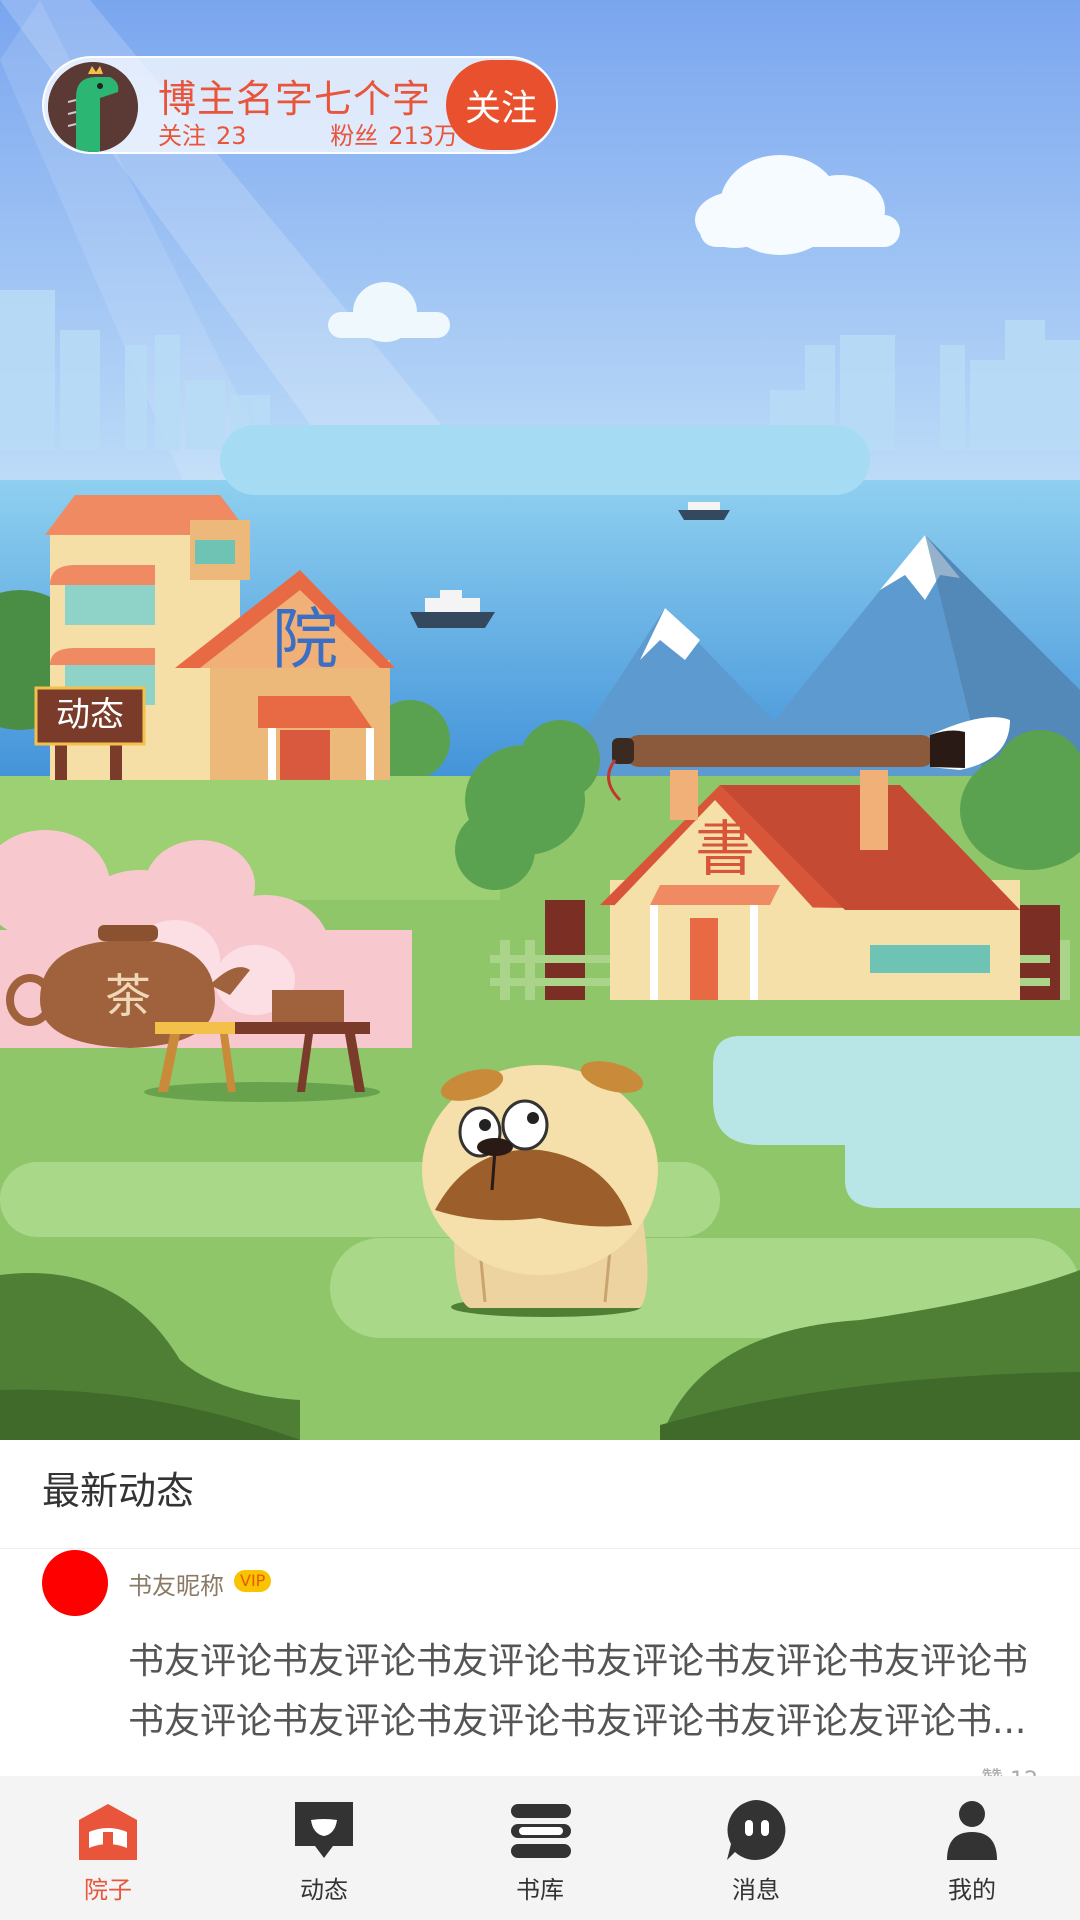 This screenshot has height=1920, width=1080. Describe the element at coordinates (176, 1583) in the screenshot. I see `user-name: 书友昵称` at that location.